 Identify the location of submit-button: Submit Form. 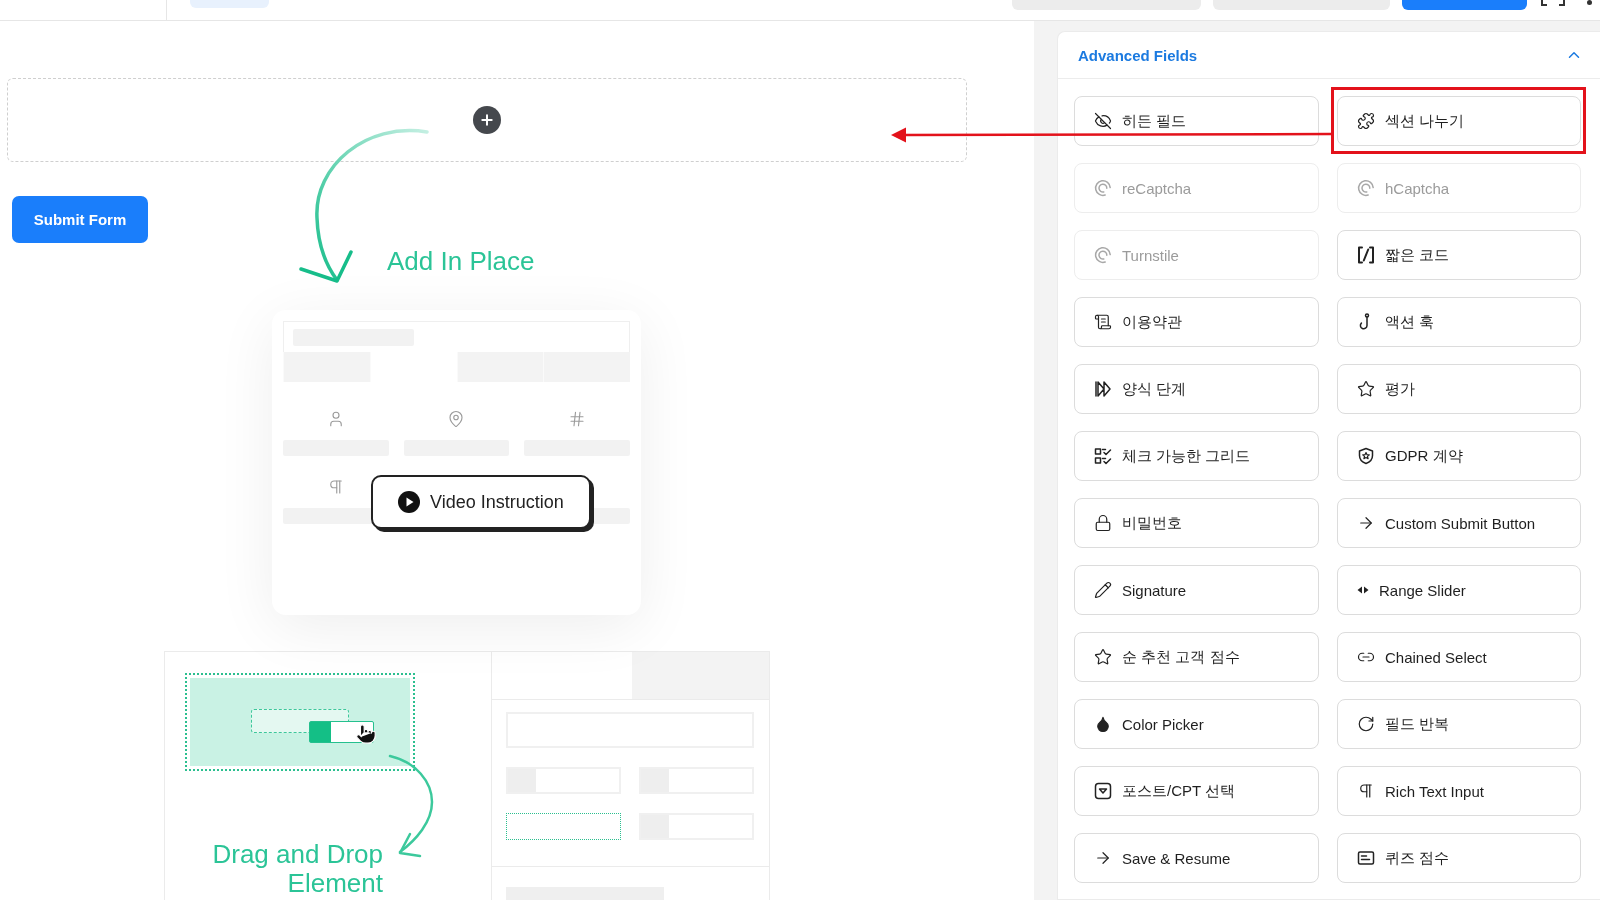
(80, 219).